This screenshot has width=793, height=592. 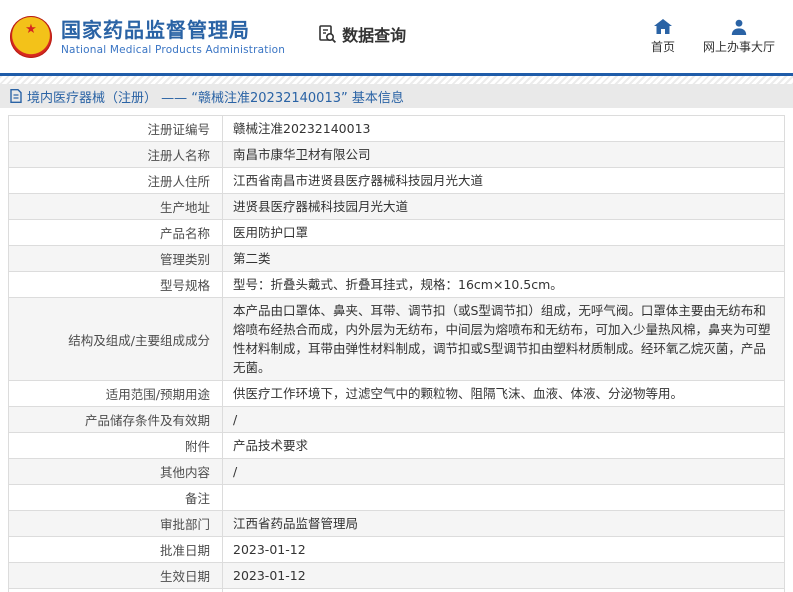 What do you see at coordinates (115, 549) in the screenshot?
I see `row-label: 批准日期` at bounding box center [115, 549].